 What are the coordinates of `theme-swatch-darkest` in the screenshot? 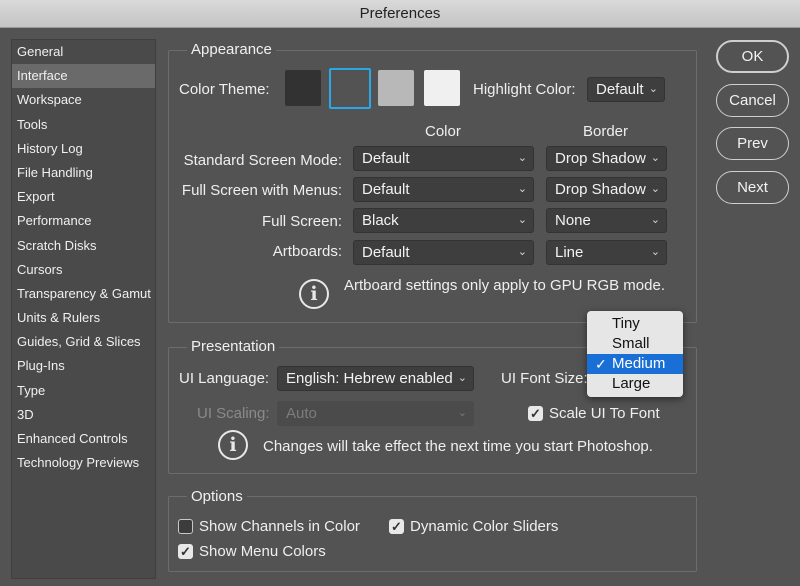 It's located at (303, 88).